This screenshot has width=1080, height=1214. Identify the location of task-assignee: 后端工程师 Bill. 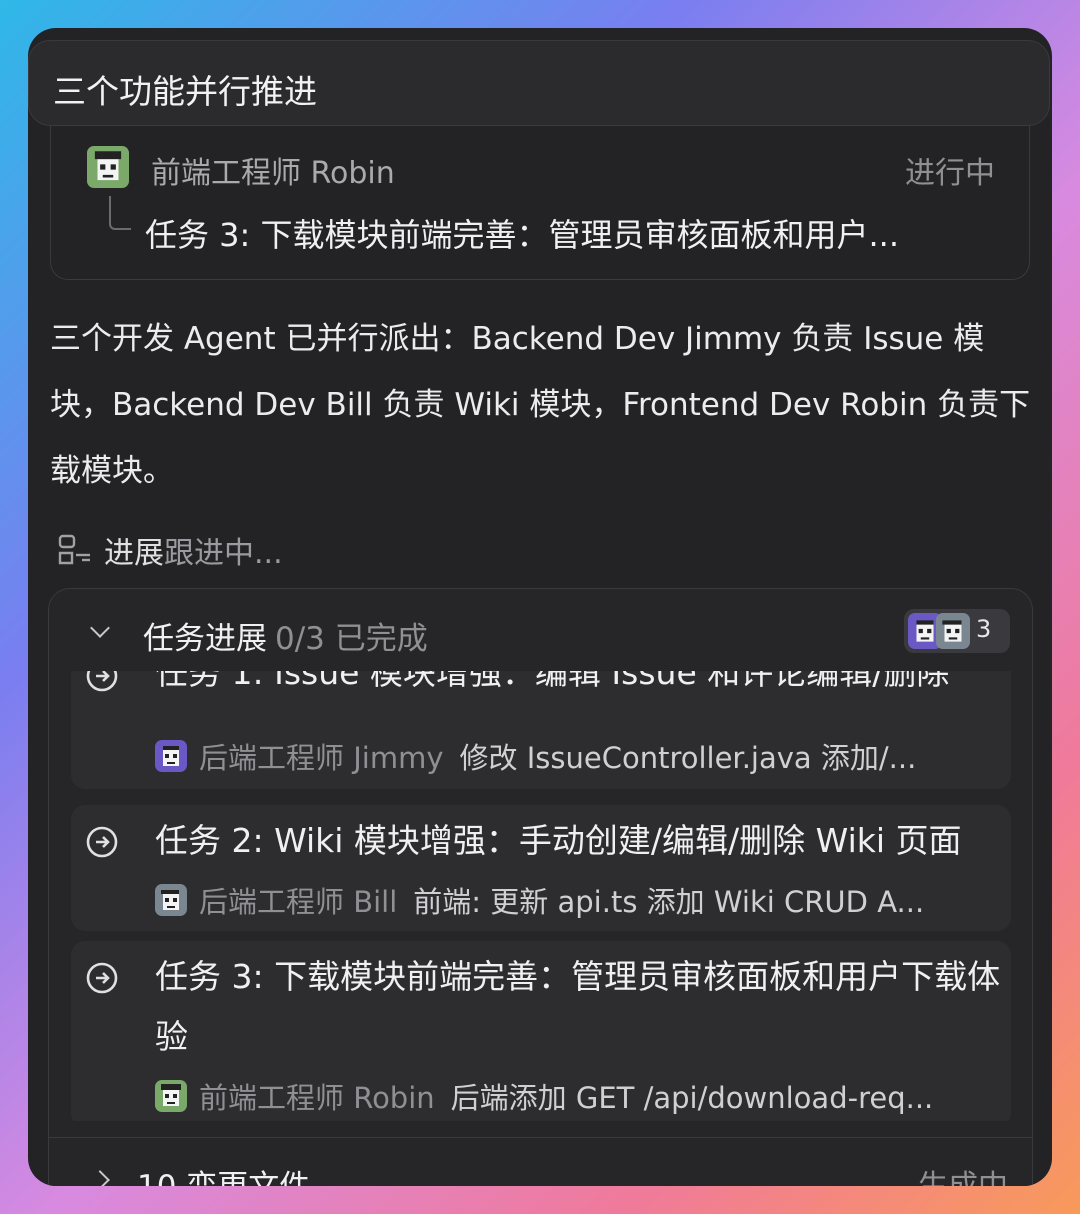
(298, 902).